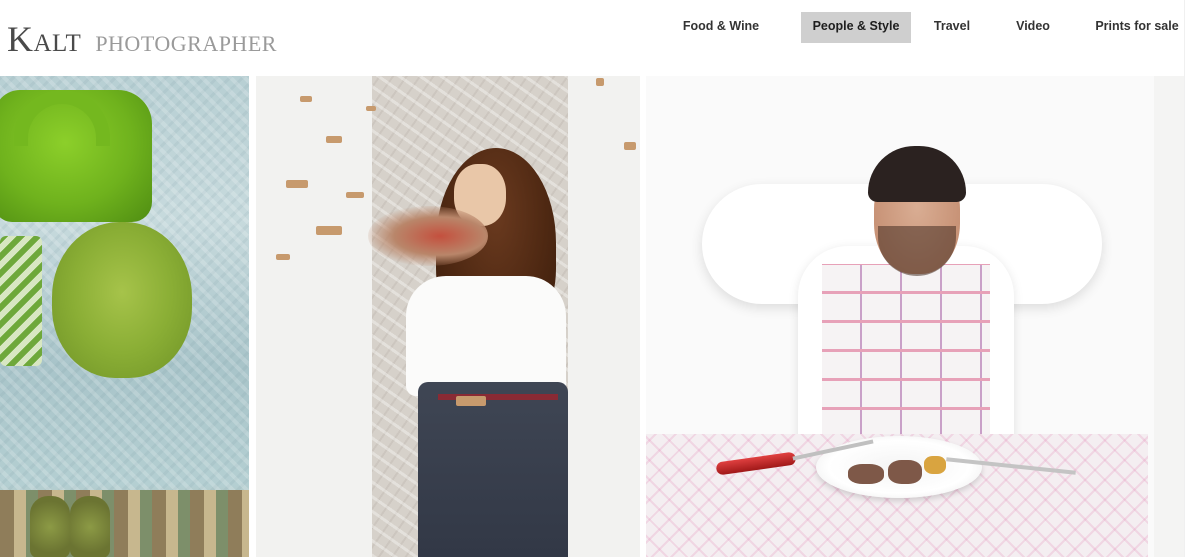  Describe the element at coordinates (21, 301) in the screenshot. I see `scarf-shape` at that location.